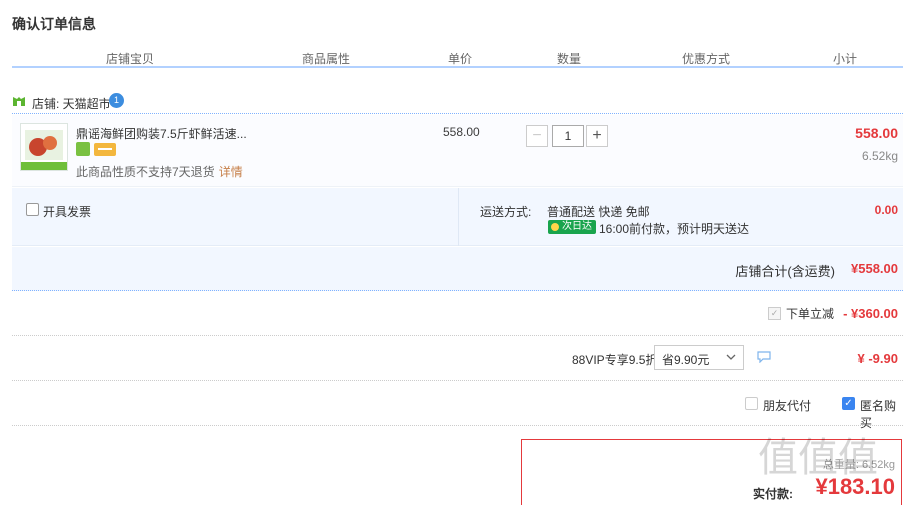  I want to click on product-thumbnail, so click(44, 147).